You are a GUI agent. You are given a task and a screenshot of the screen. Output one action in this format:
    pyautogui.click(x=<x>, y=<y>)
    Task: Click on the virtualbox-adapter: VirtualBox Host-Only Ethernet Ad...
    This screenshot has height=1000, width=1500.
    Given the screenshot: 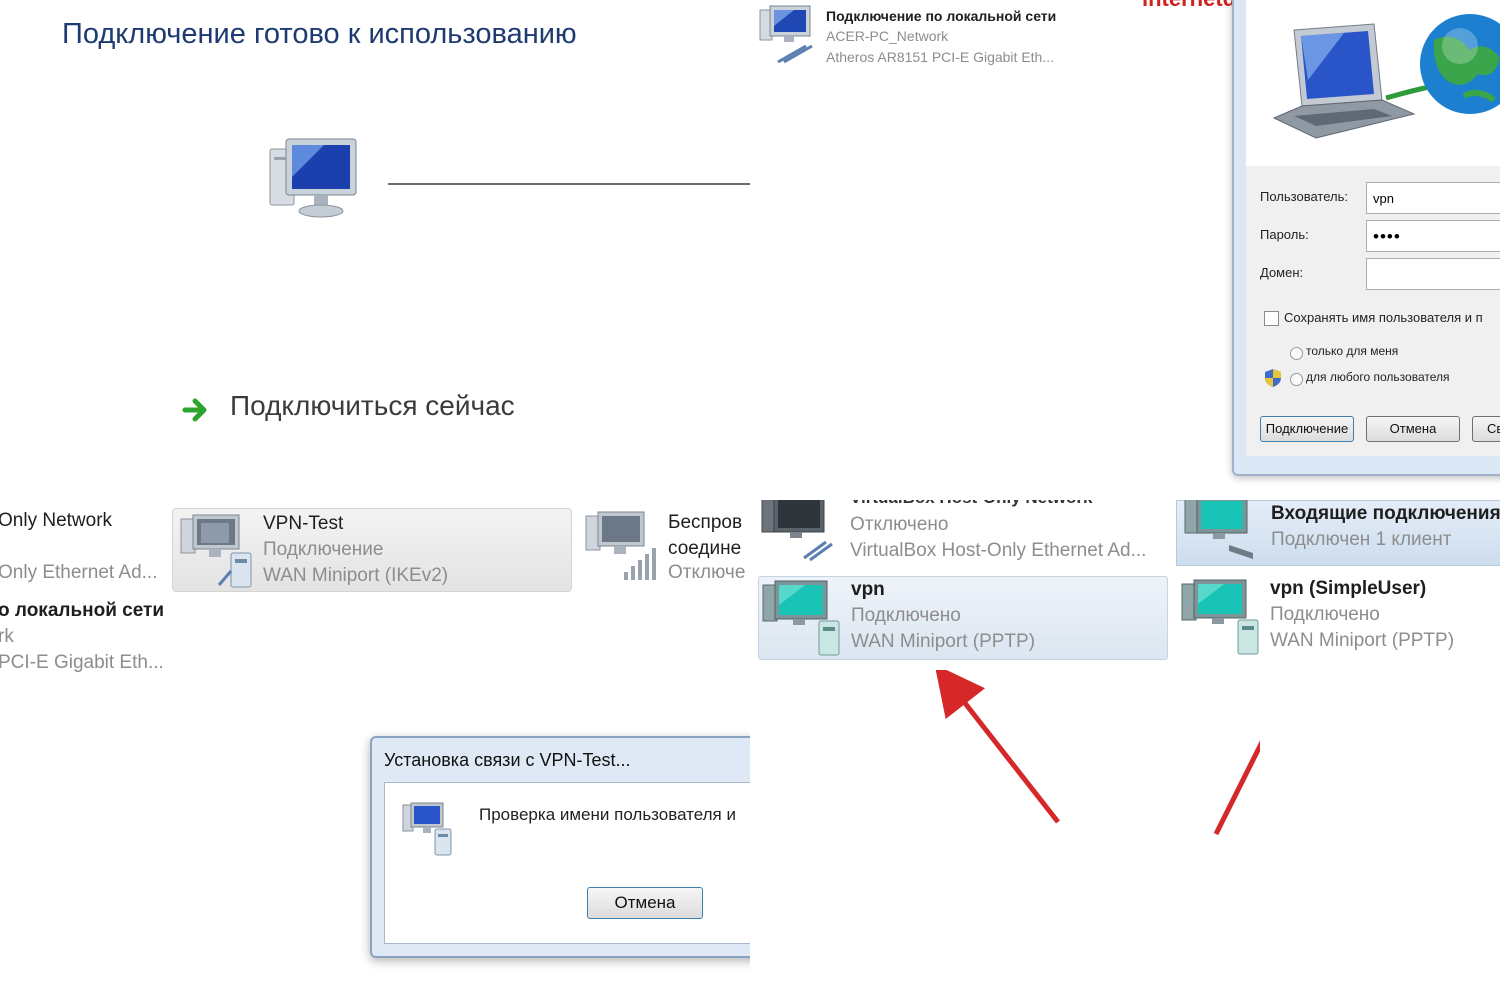 What is the action you would take?
    pyautogui.click(x=998, y=550)
    